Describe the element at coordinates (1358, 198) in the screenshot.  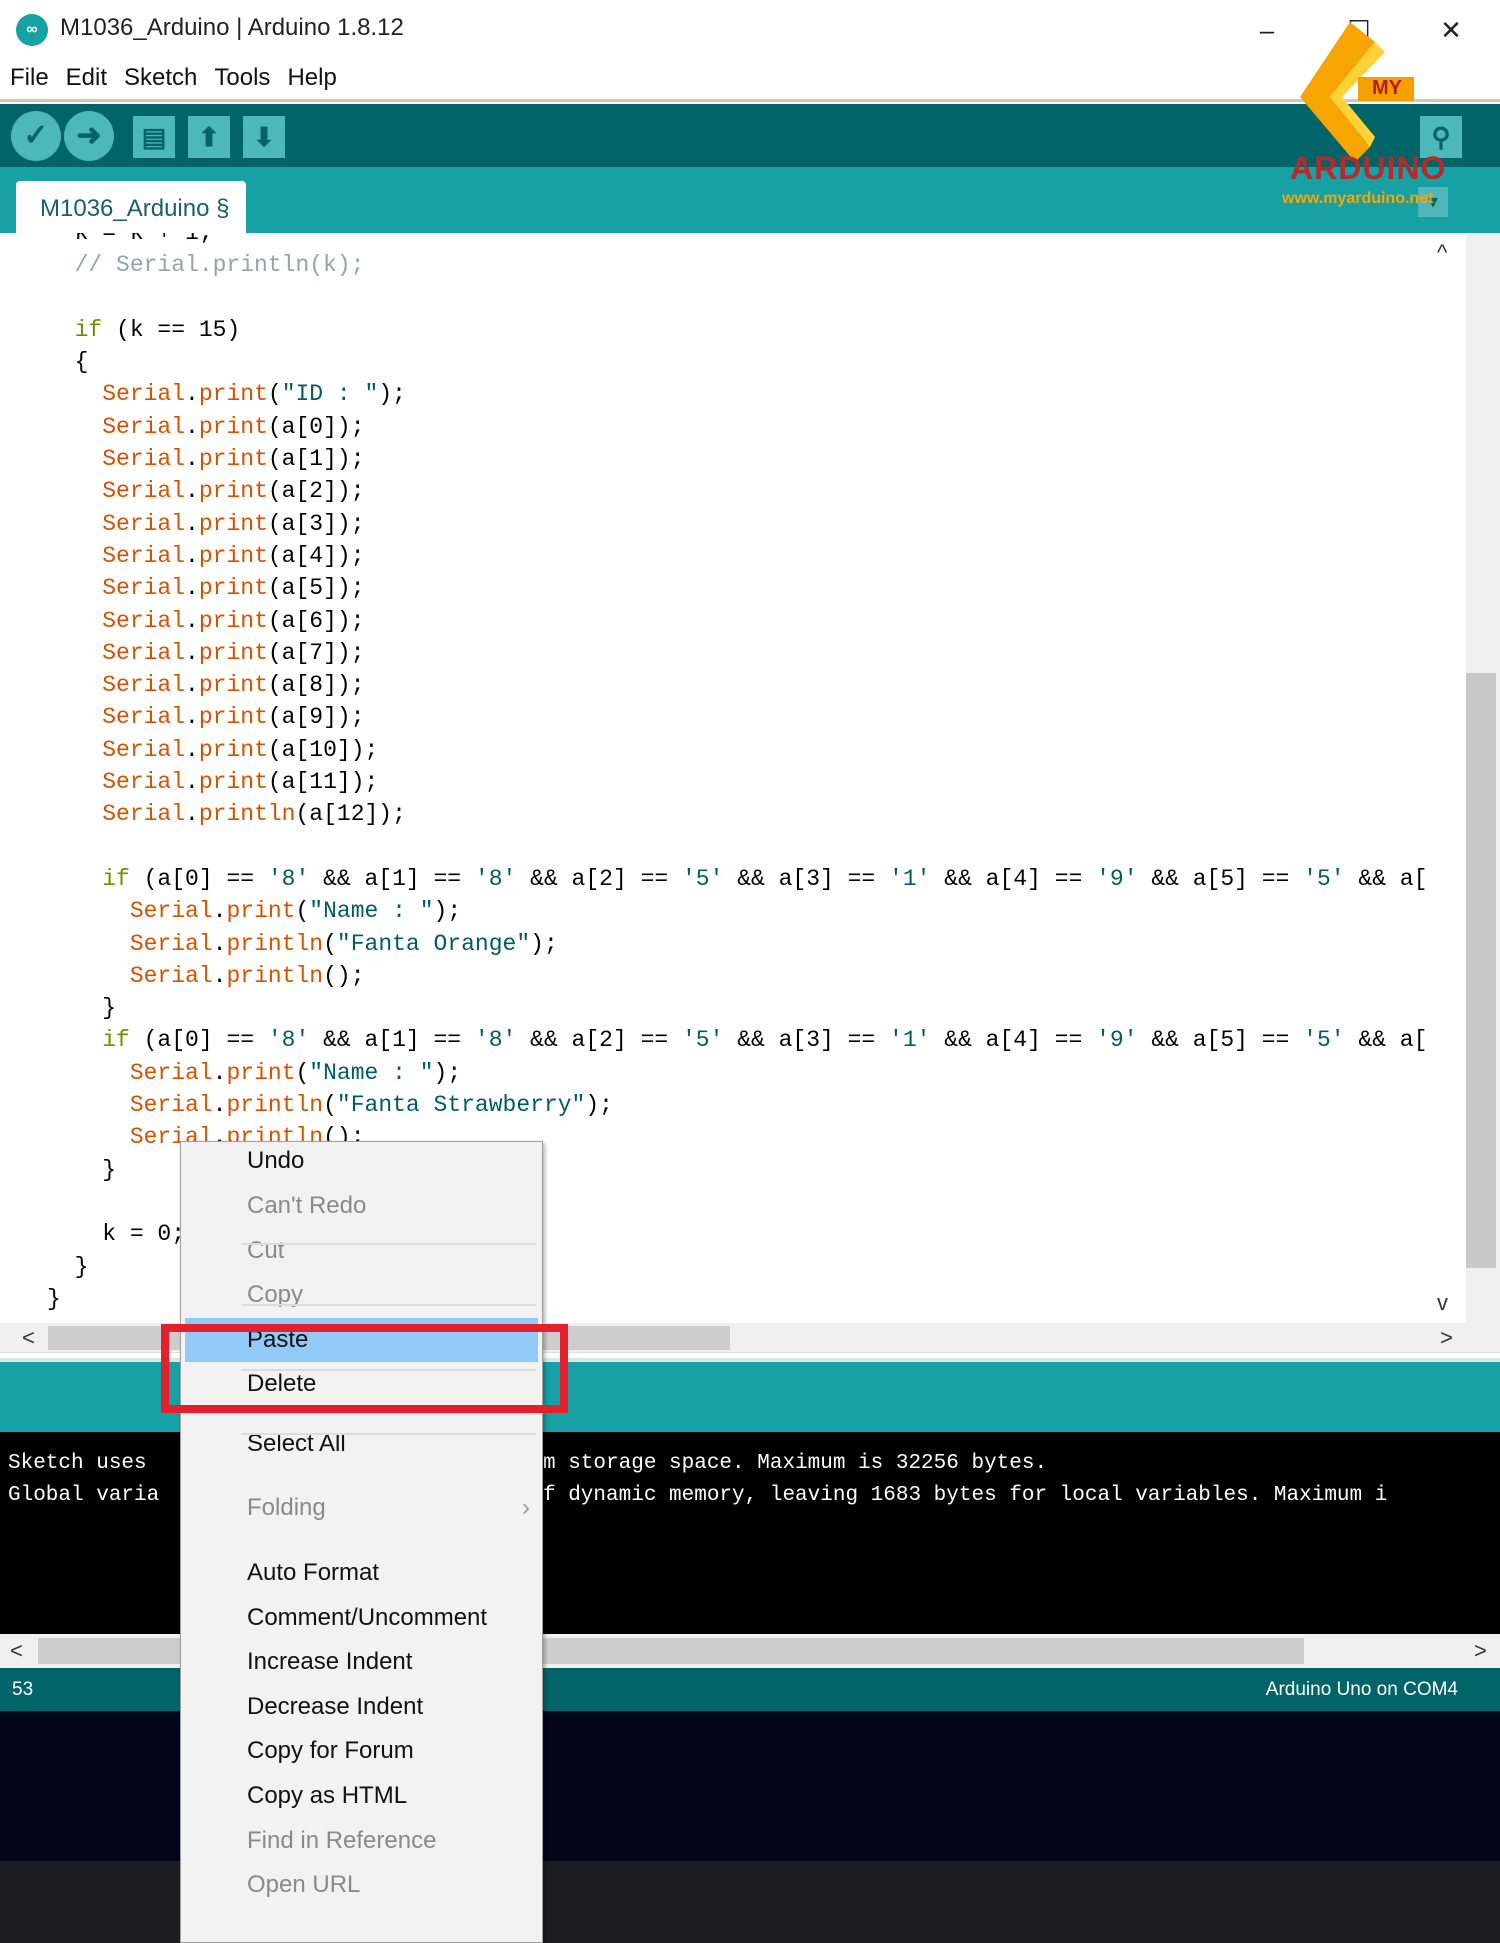
I see `watermark-url: www.myarduino.net` at that location.